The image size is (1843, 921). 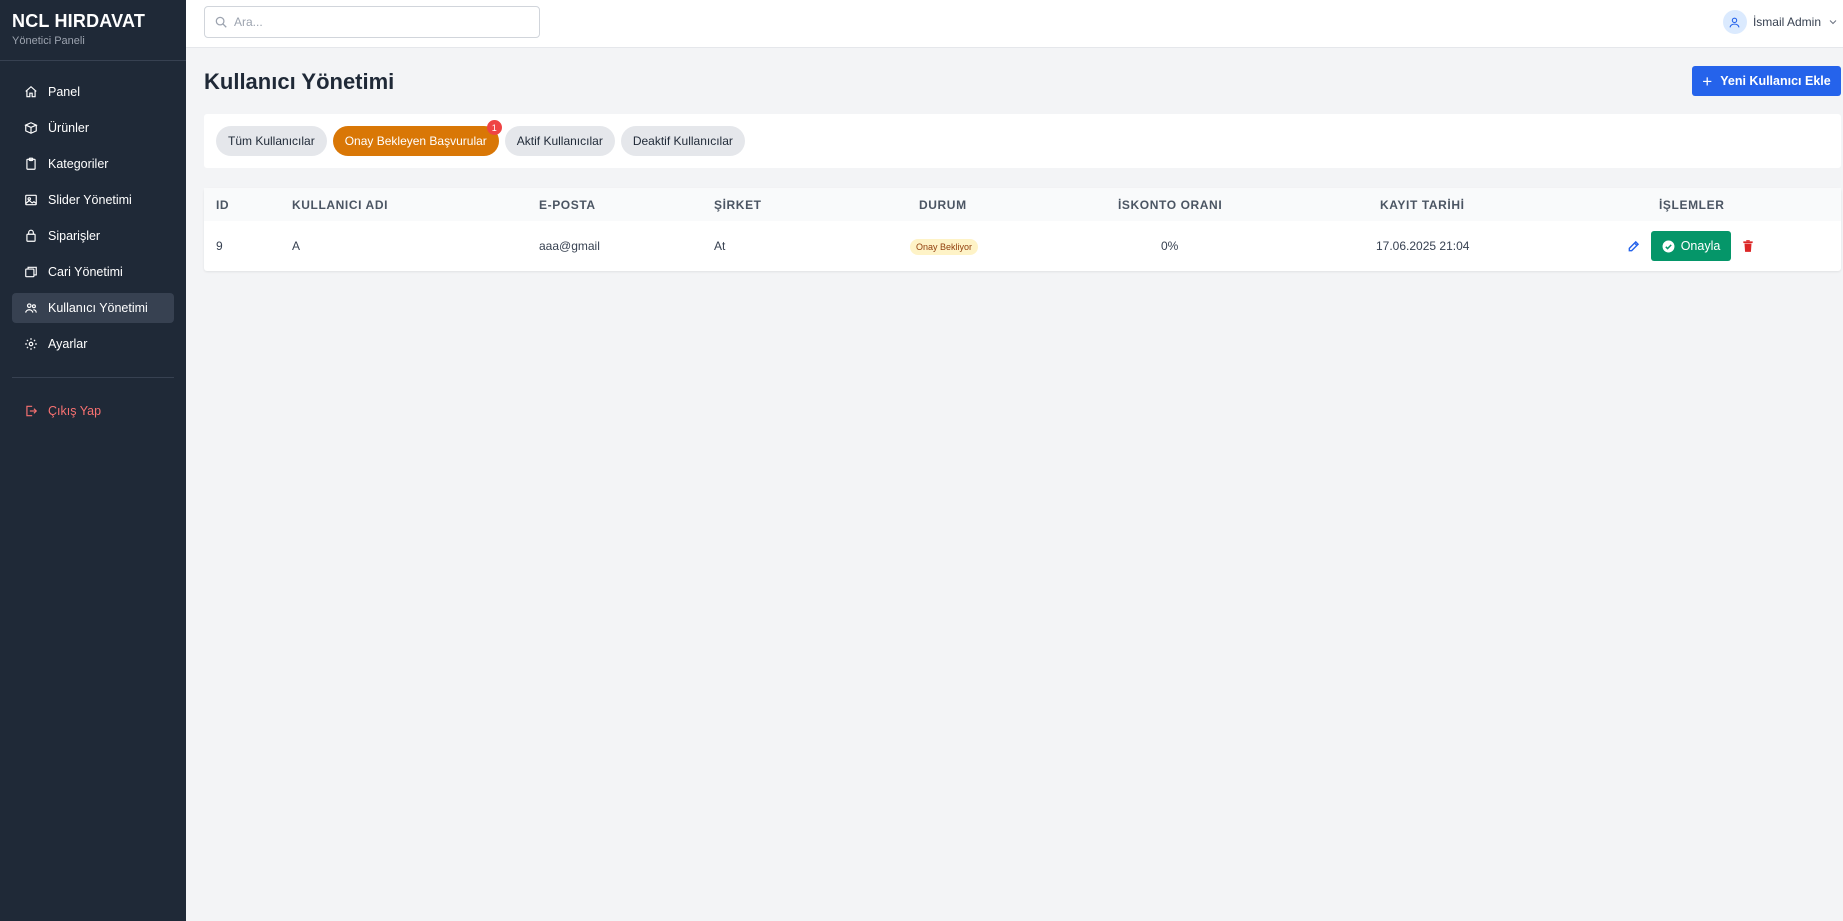 What do you see at coordinates (31, 308) in the screenshot?
I see `users-icon` at bounding box center [31, 308].